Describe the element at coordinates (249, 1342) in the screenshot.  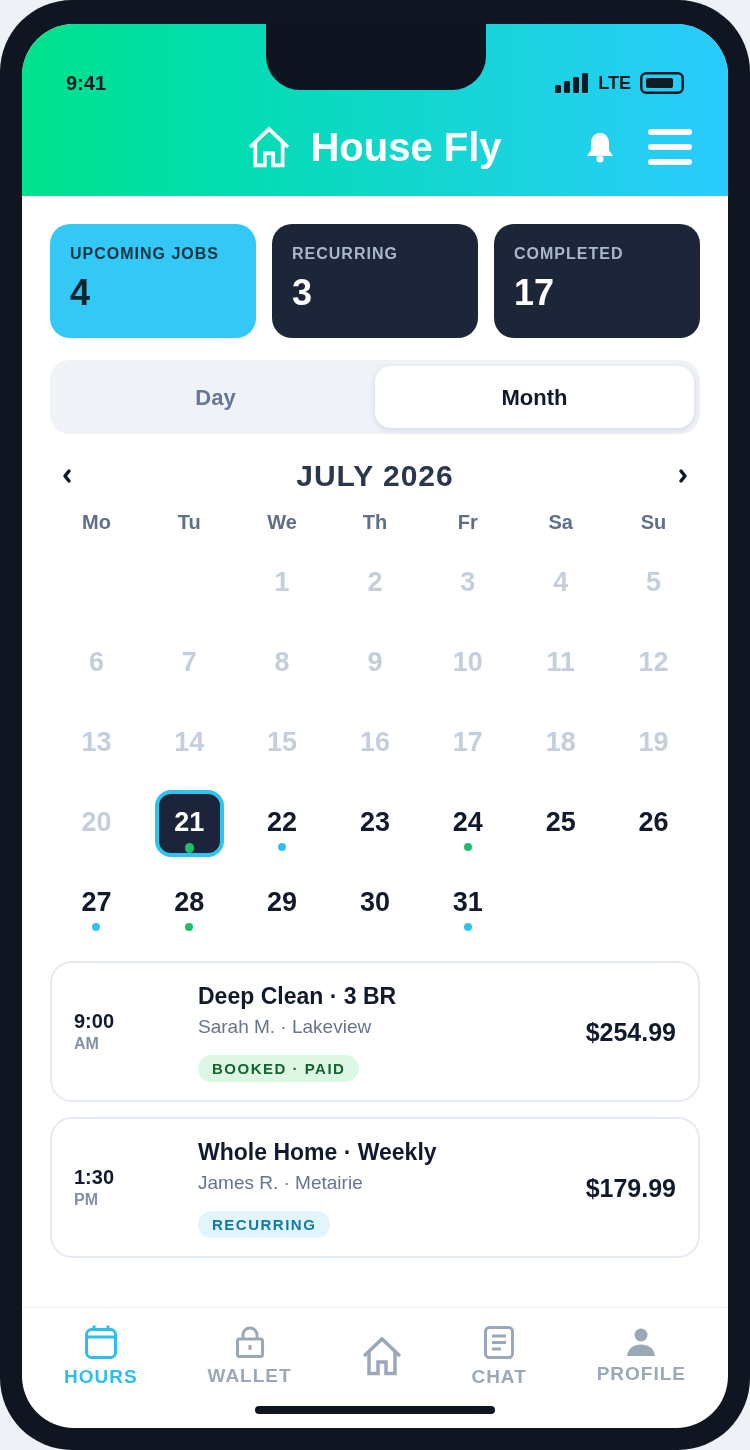
I see `lock-icon` at that location.